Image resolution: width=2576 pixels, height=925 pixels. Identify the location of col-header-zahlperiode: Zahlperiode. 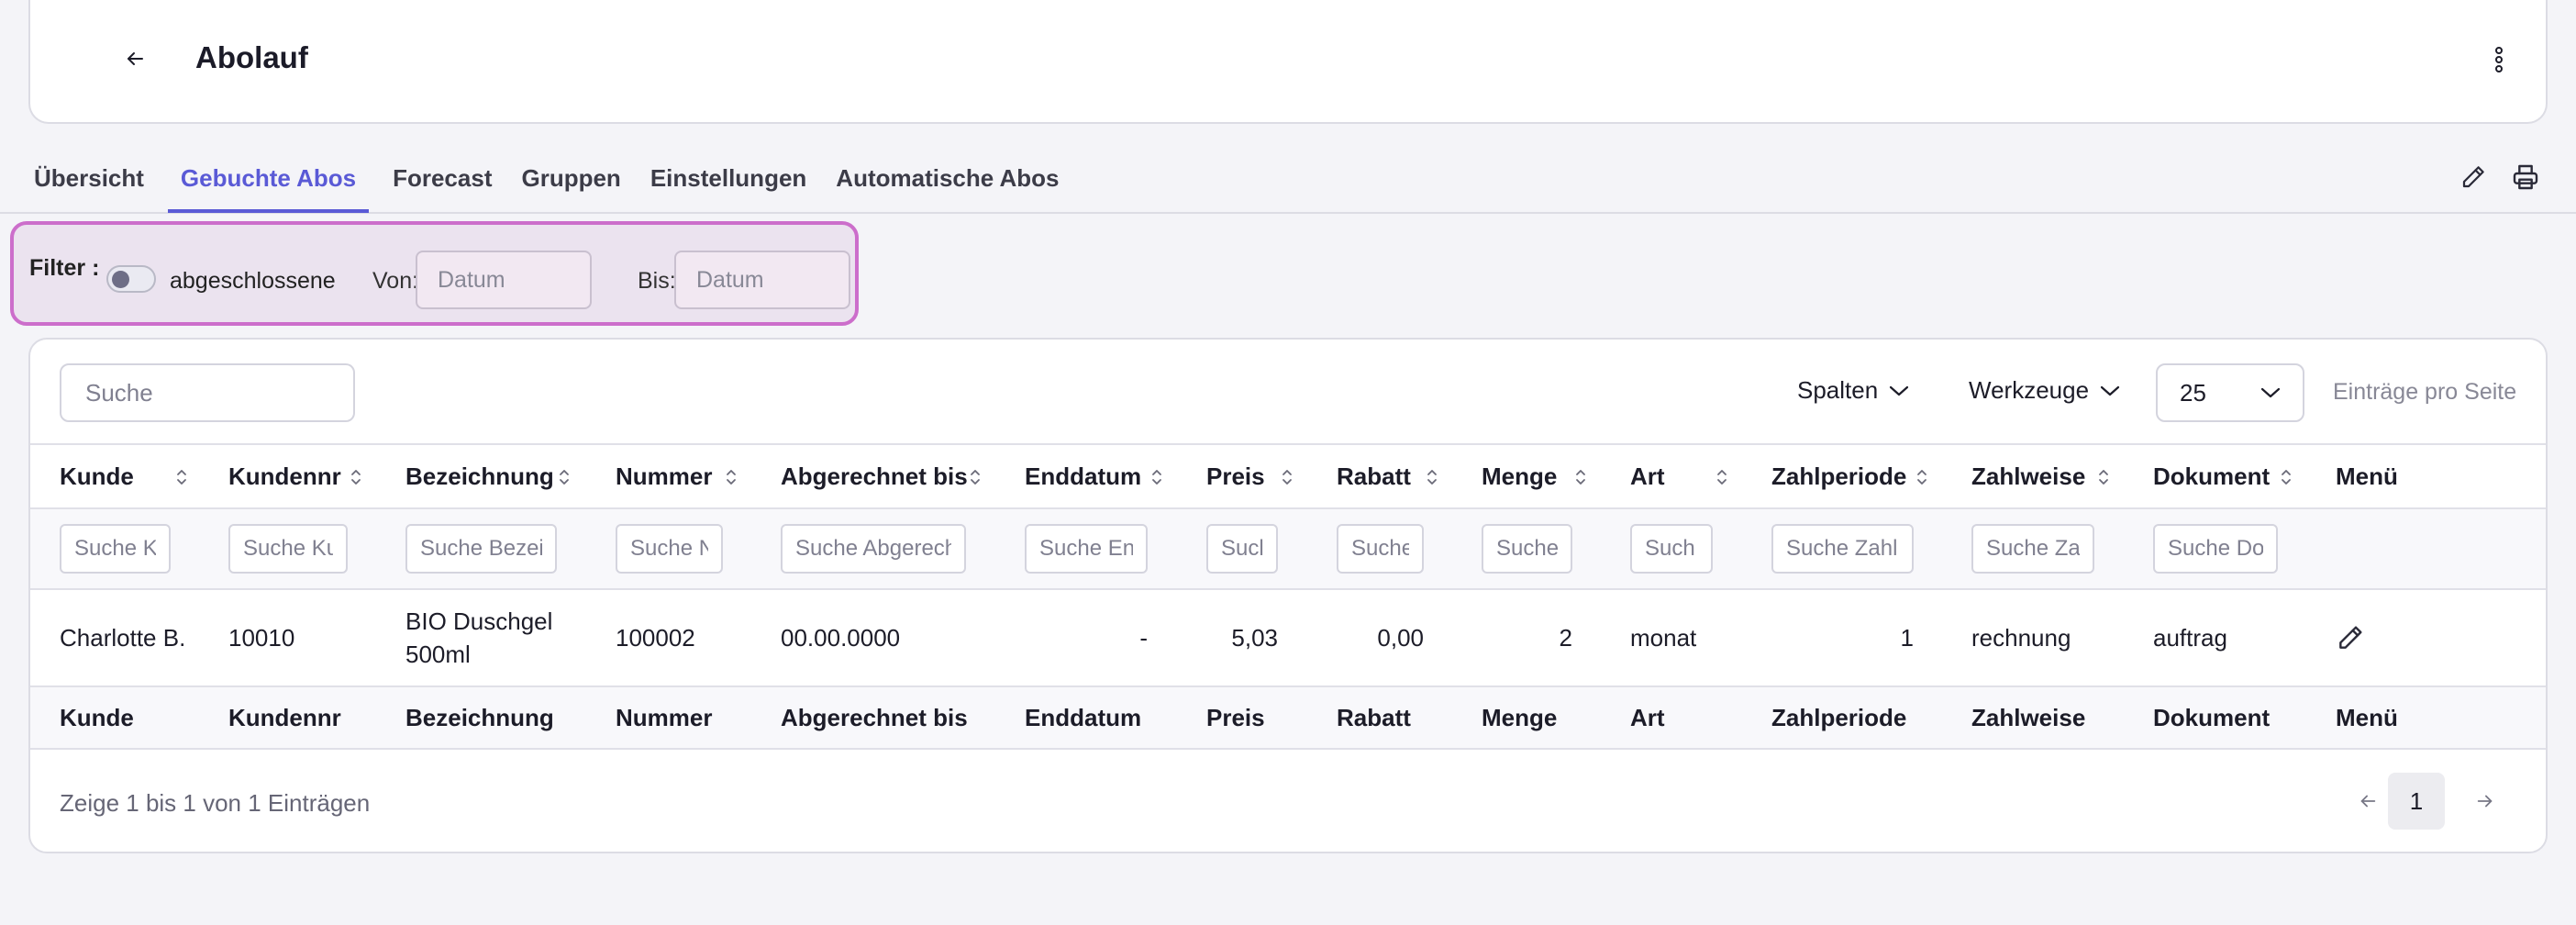
(1838, 476).